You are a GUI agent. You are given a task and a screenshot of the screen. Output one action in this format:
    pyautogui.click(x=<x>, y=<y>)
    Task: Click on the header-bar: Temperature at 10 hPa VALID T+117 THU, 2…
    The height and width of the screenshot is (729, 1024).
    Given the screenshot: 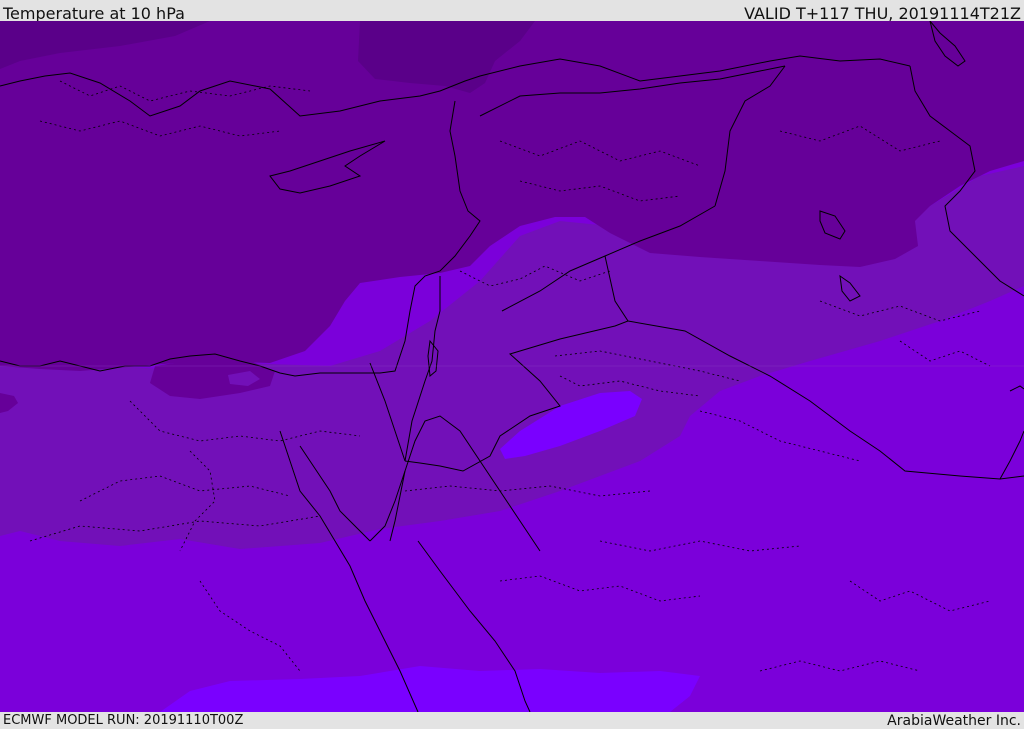 What is the action you would take?
    pyautogui.click(x=512, y=11)
    